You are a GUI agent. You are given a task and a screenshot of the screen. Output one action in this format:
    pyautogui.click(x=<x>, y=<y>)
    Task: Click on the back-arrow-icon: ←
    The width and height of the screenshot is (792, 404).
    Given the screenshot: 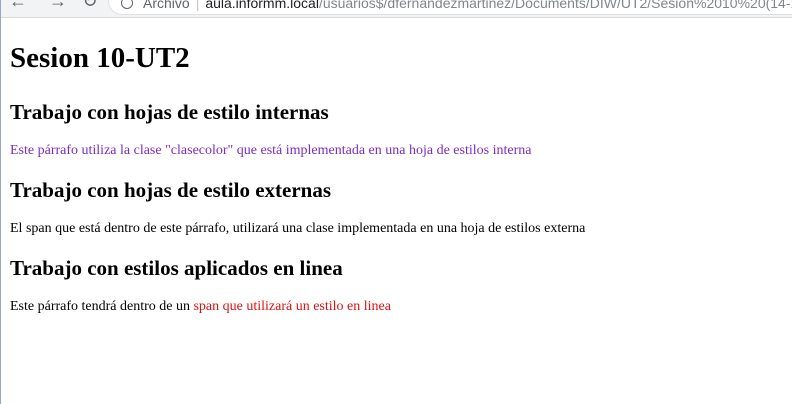 What is the action you would take?
    pyautogui.click(x=18, y=6)
    